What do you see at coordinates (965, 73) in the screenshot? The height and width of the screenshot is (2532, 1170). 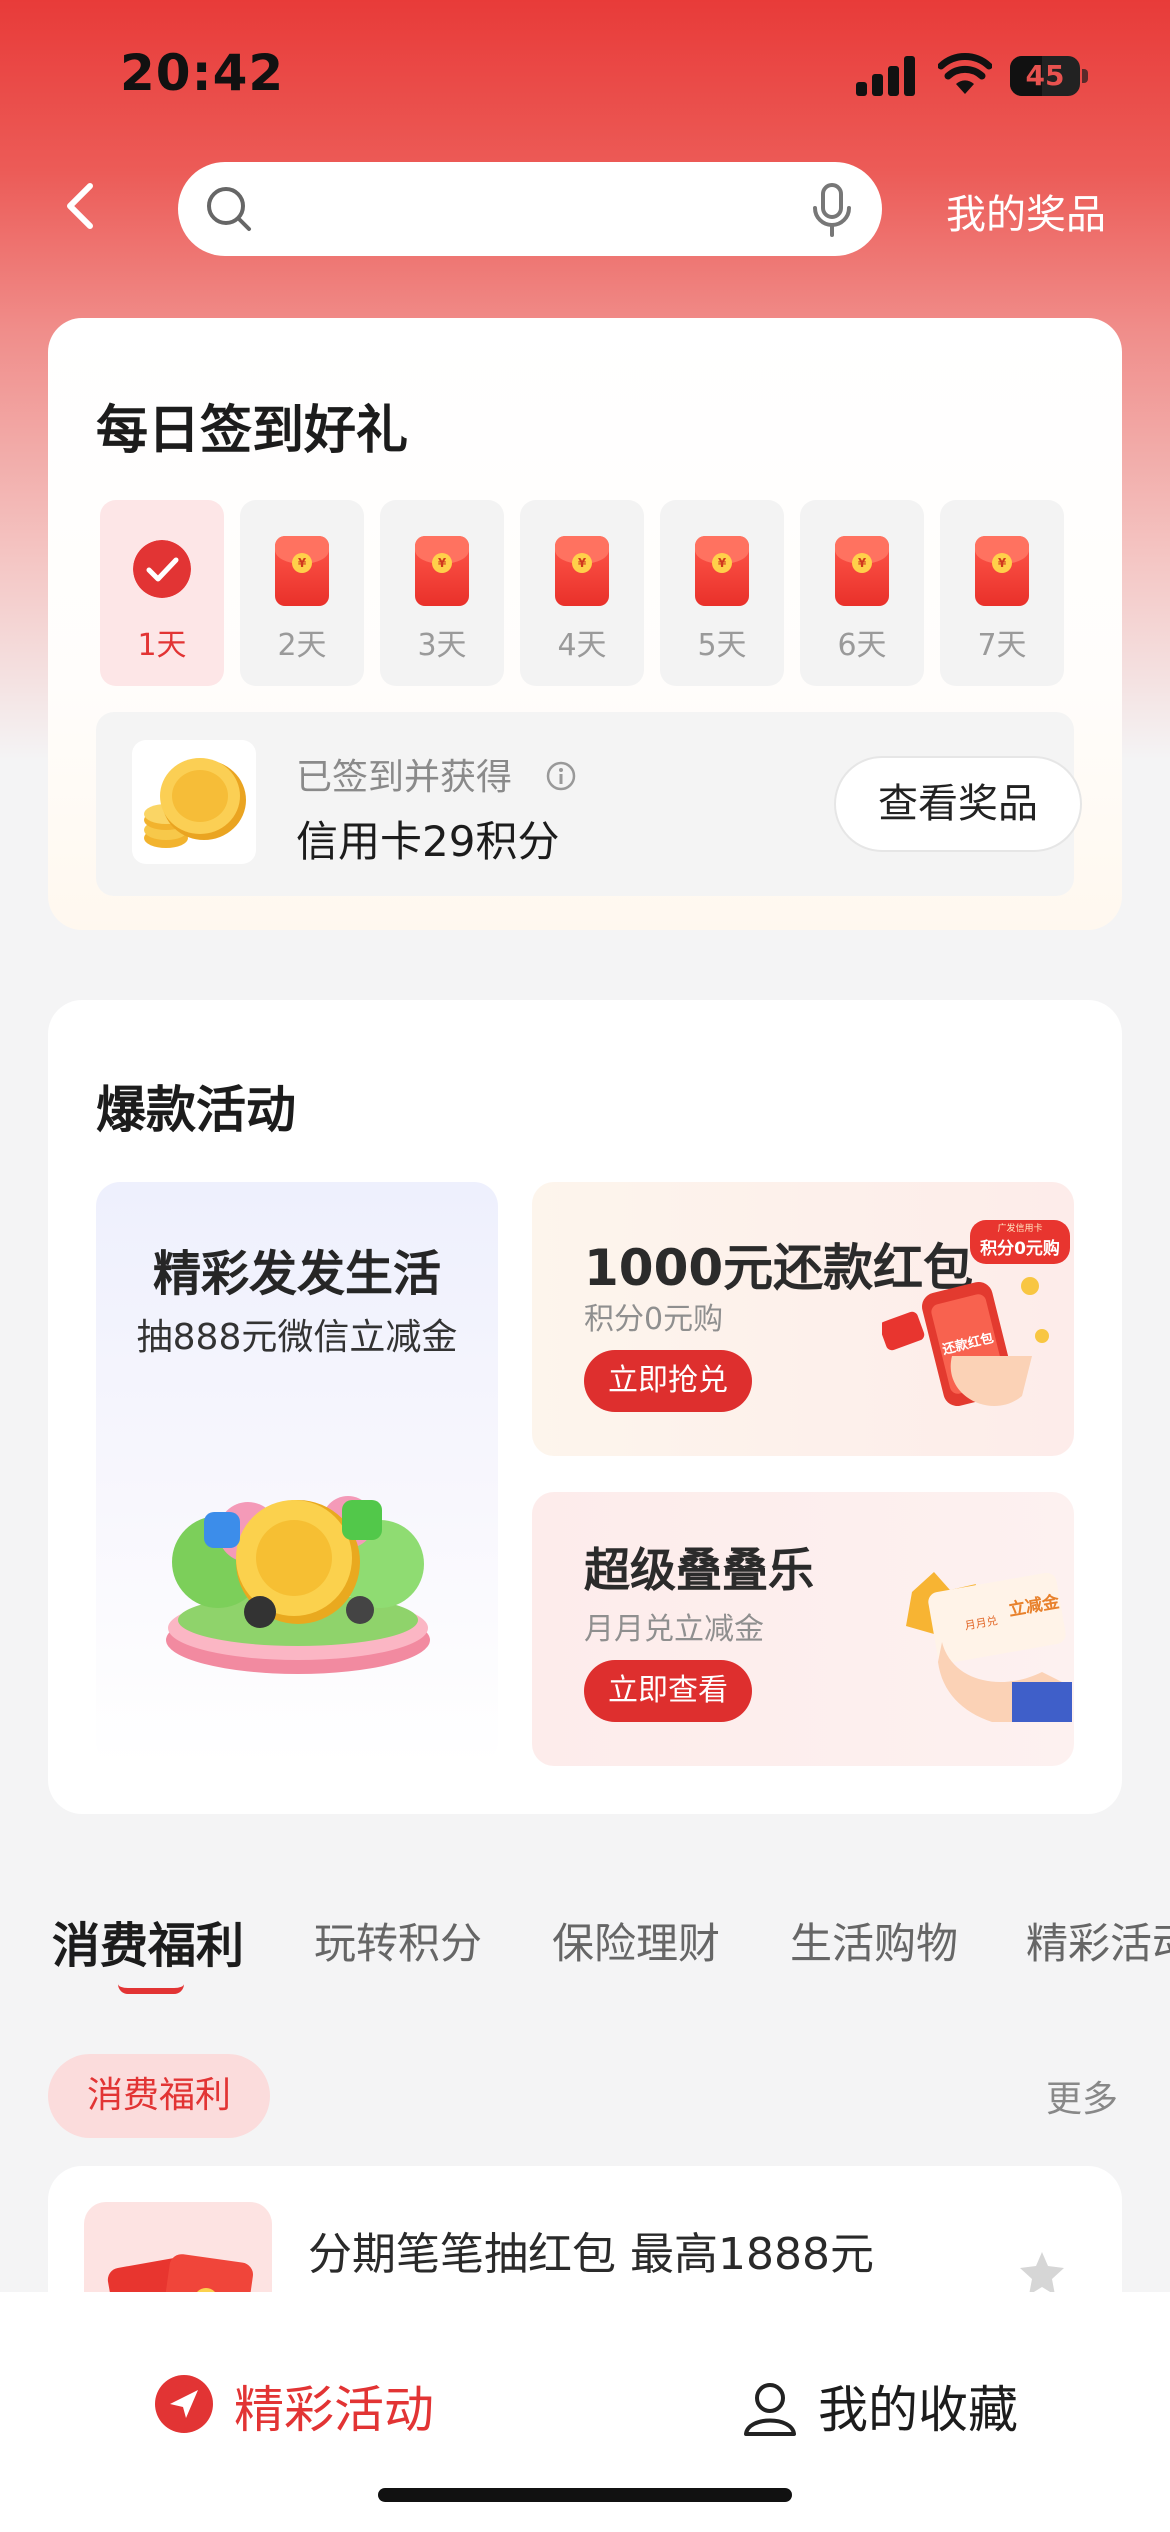 I see `wifi-icon` at bounding box center [965, 73].